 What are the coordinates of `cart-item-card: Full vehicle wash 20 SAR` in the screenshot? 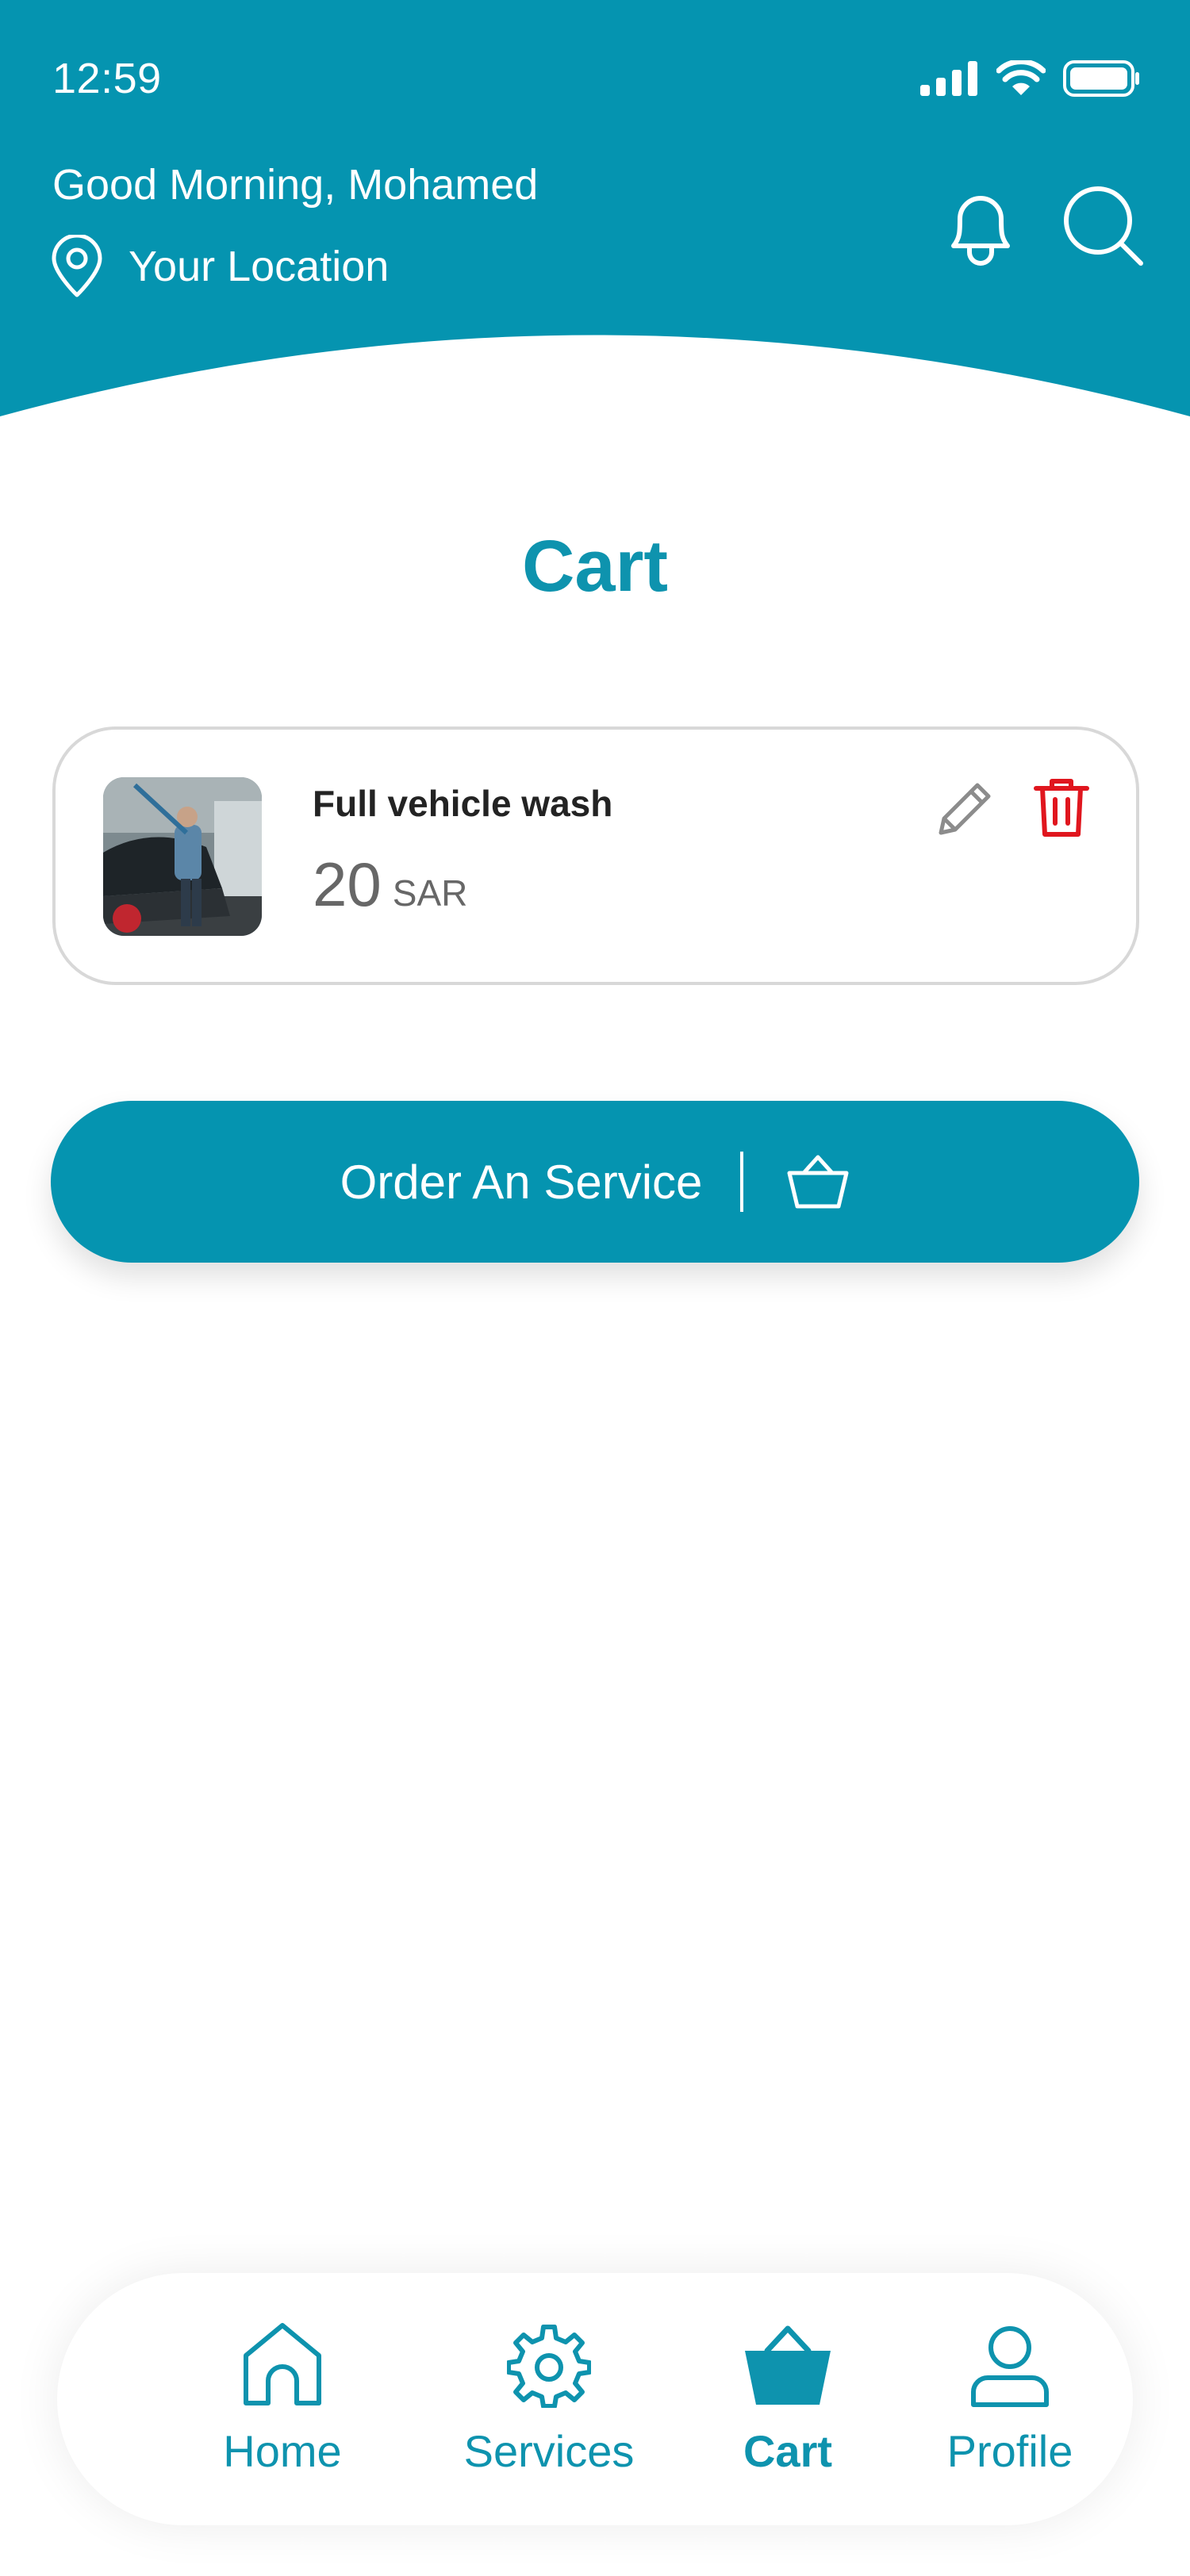 It's located at (595, 855).